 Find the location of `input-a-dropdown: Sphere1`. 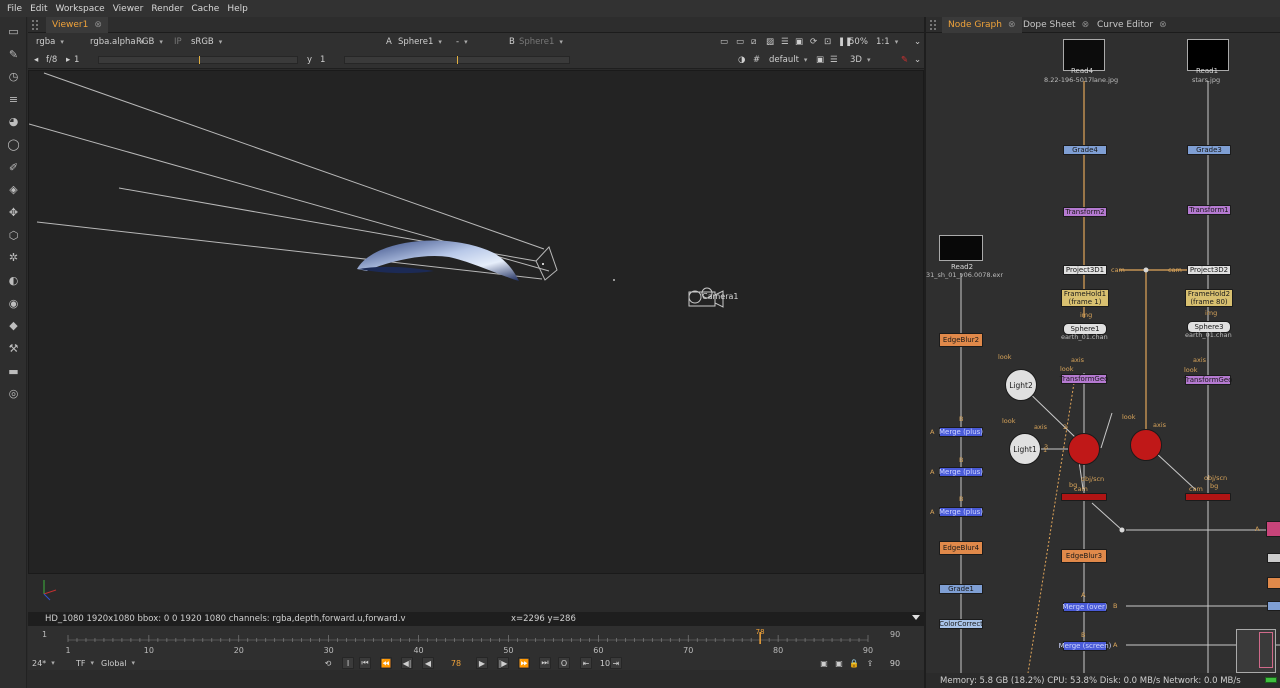

input-a-dropdown: Sphere1 is located at coordinates (420, 42).